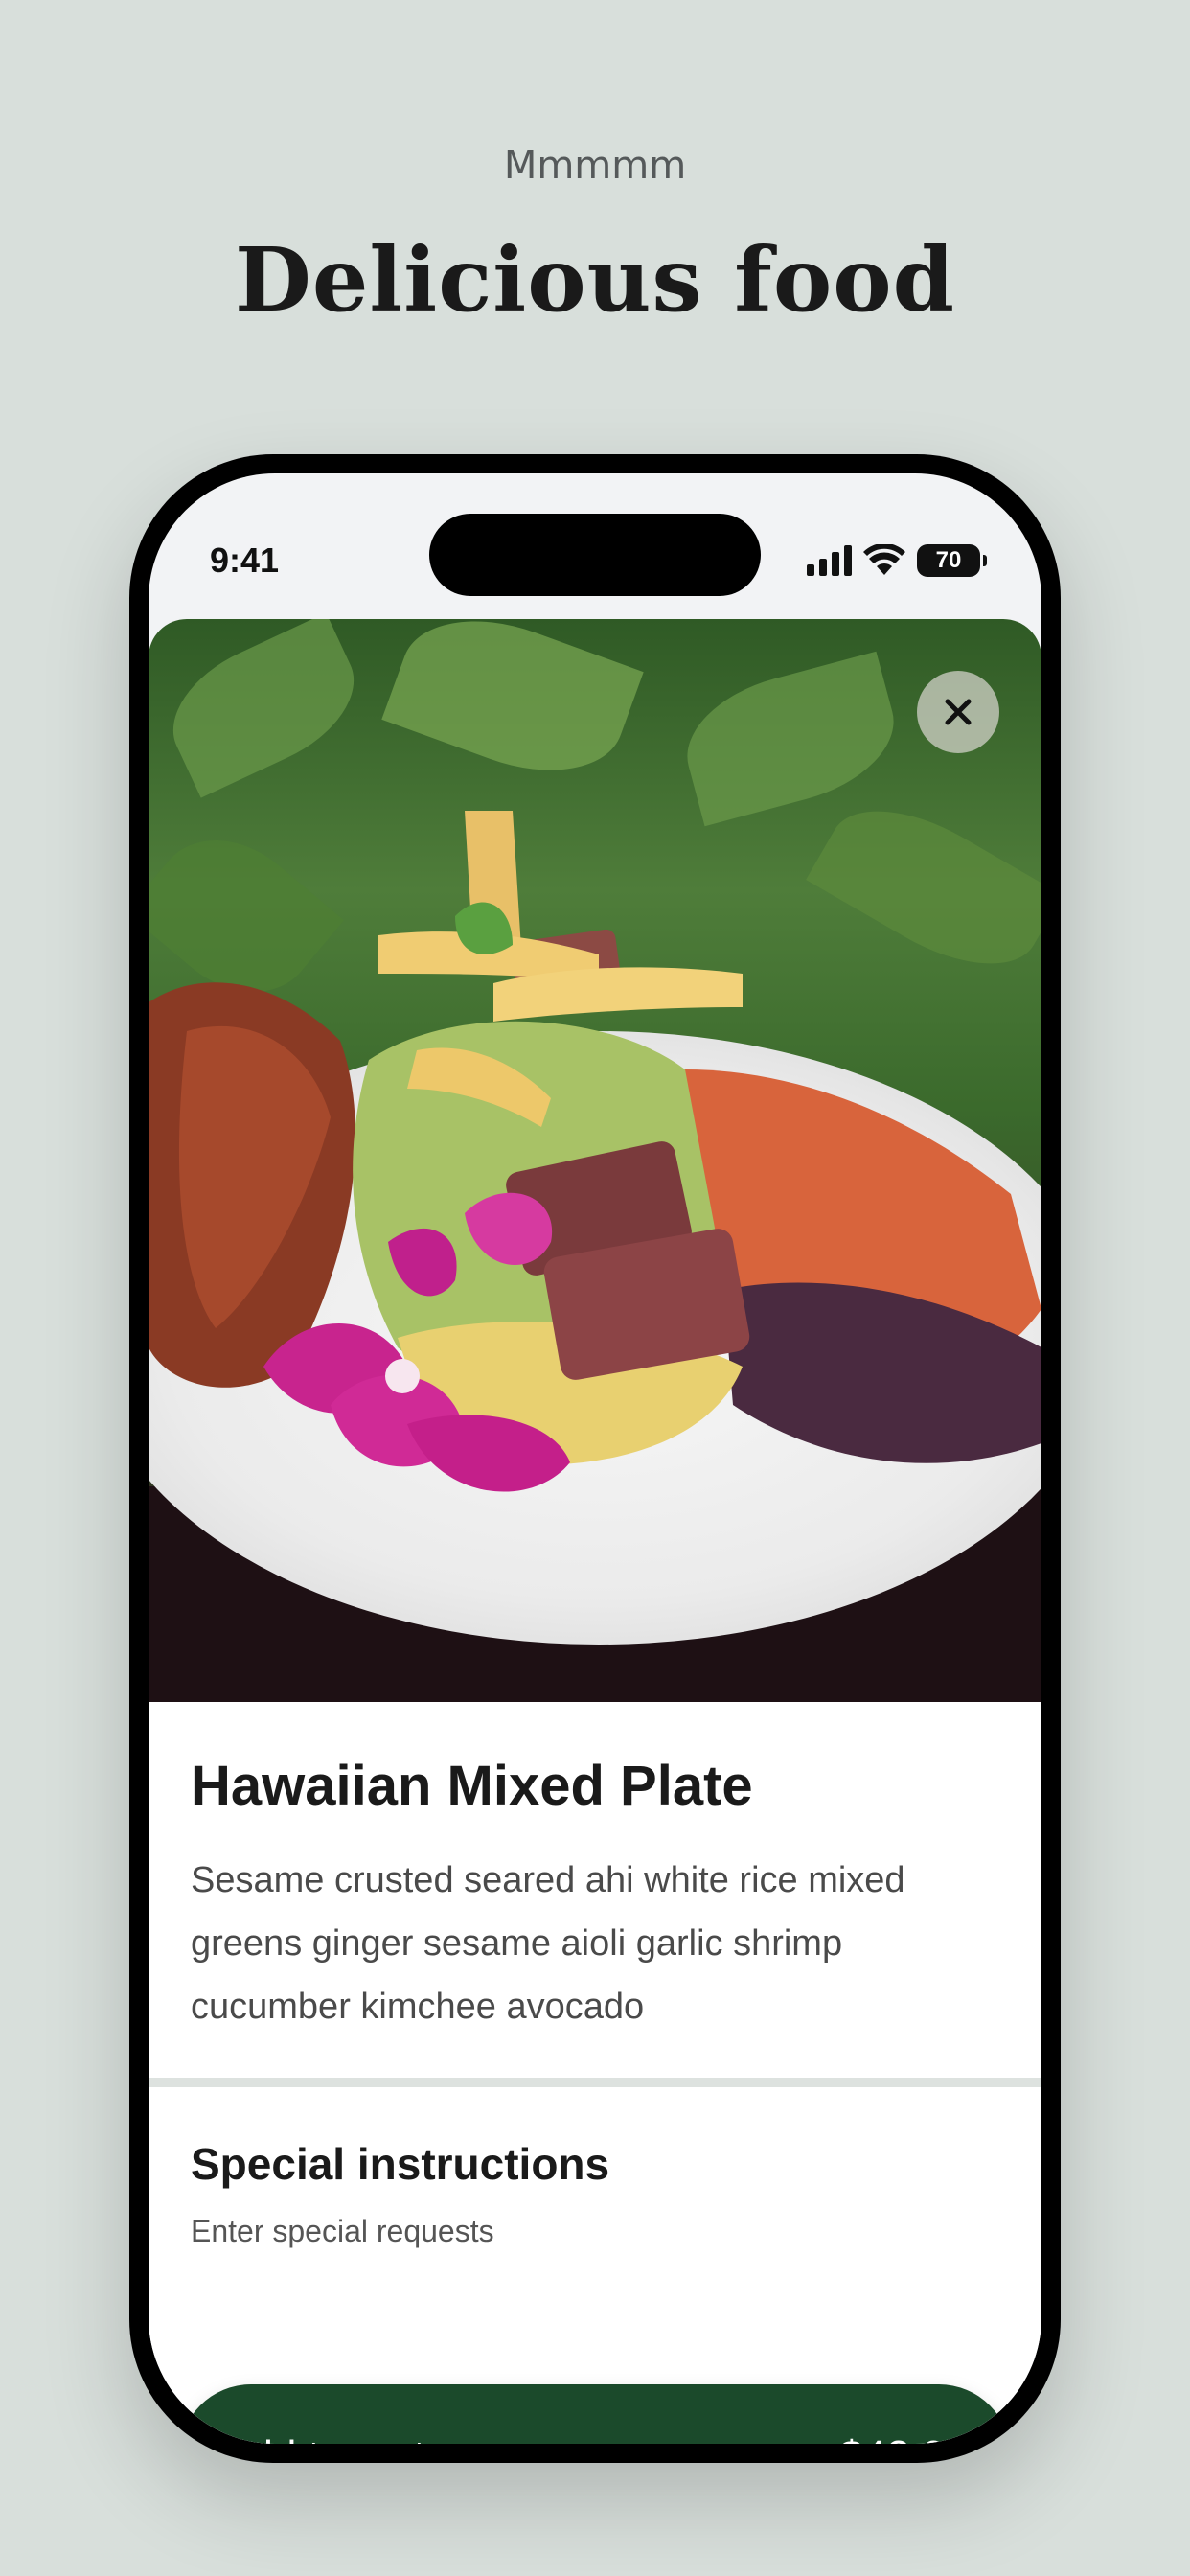 Image resolution: width=1190 pixels, height=2576 pixels. What do you see at coordinates (952, 560) in the screenshot?
I see `battery-icon: 70` at bounding box center [952, 560].